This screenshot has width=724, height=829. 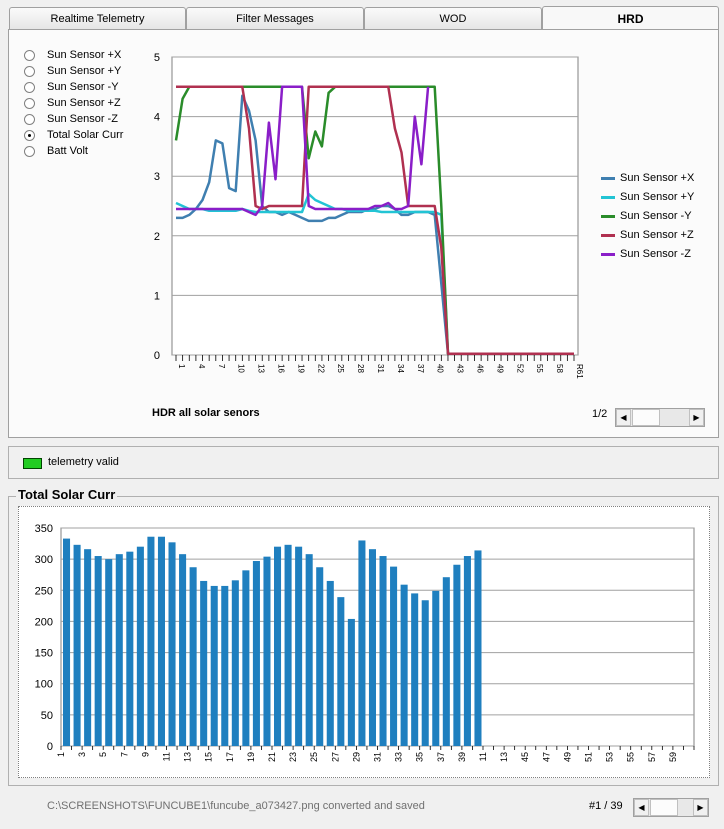 I want to click on frame-counter: #1 / 39, so click(x=606, y=806).